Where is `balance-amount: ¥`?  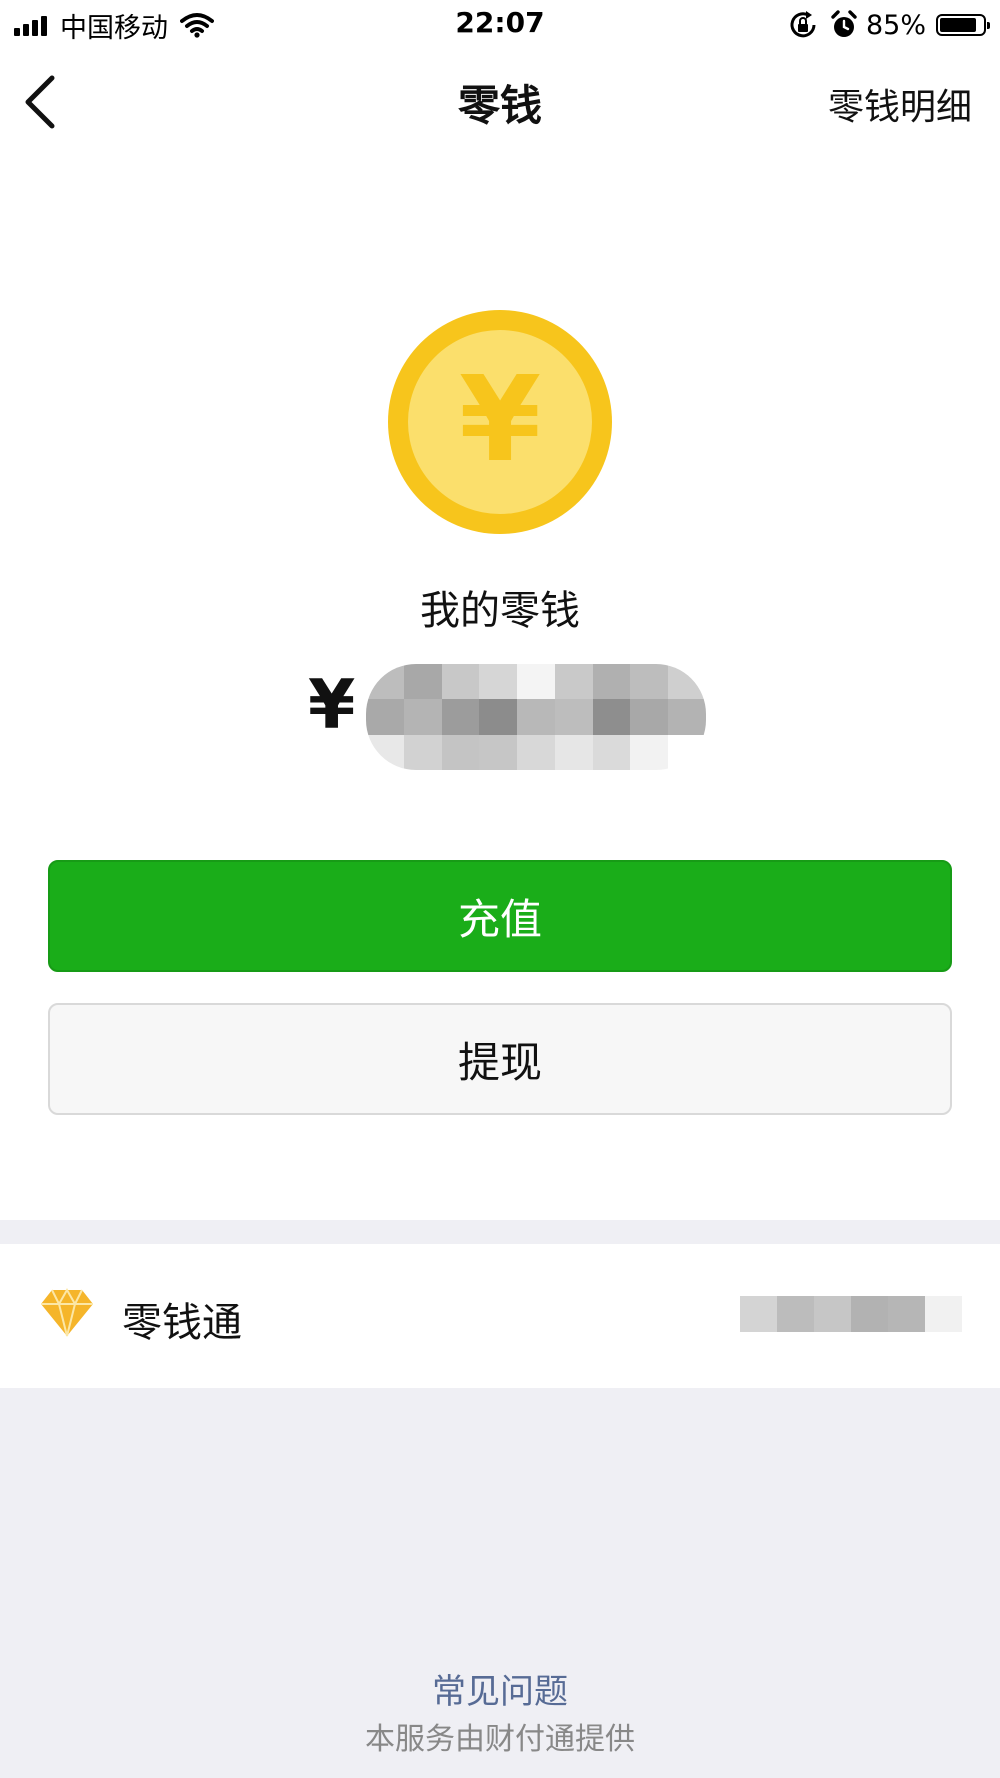
balance-amount: ¥ is located at coordinates (510, 720).